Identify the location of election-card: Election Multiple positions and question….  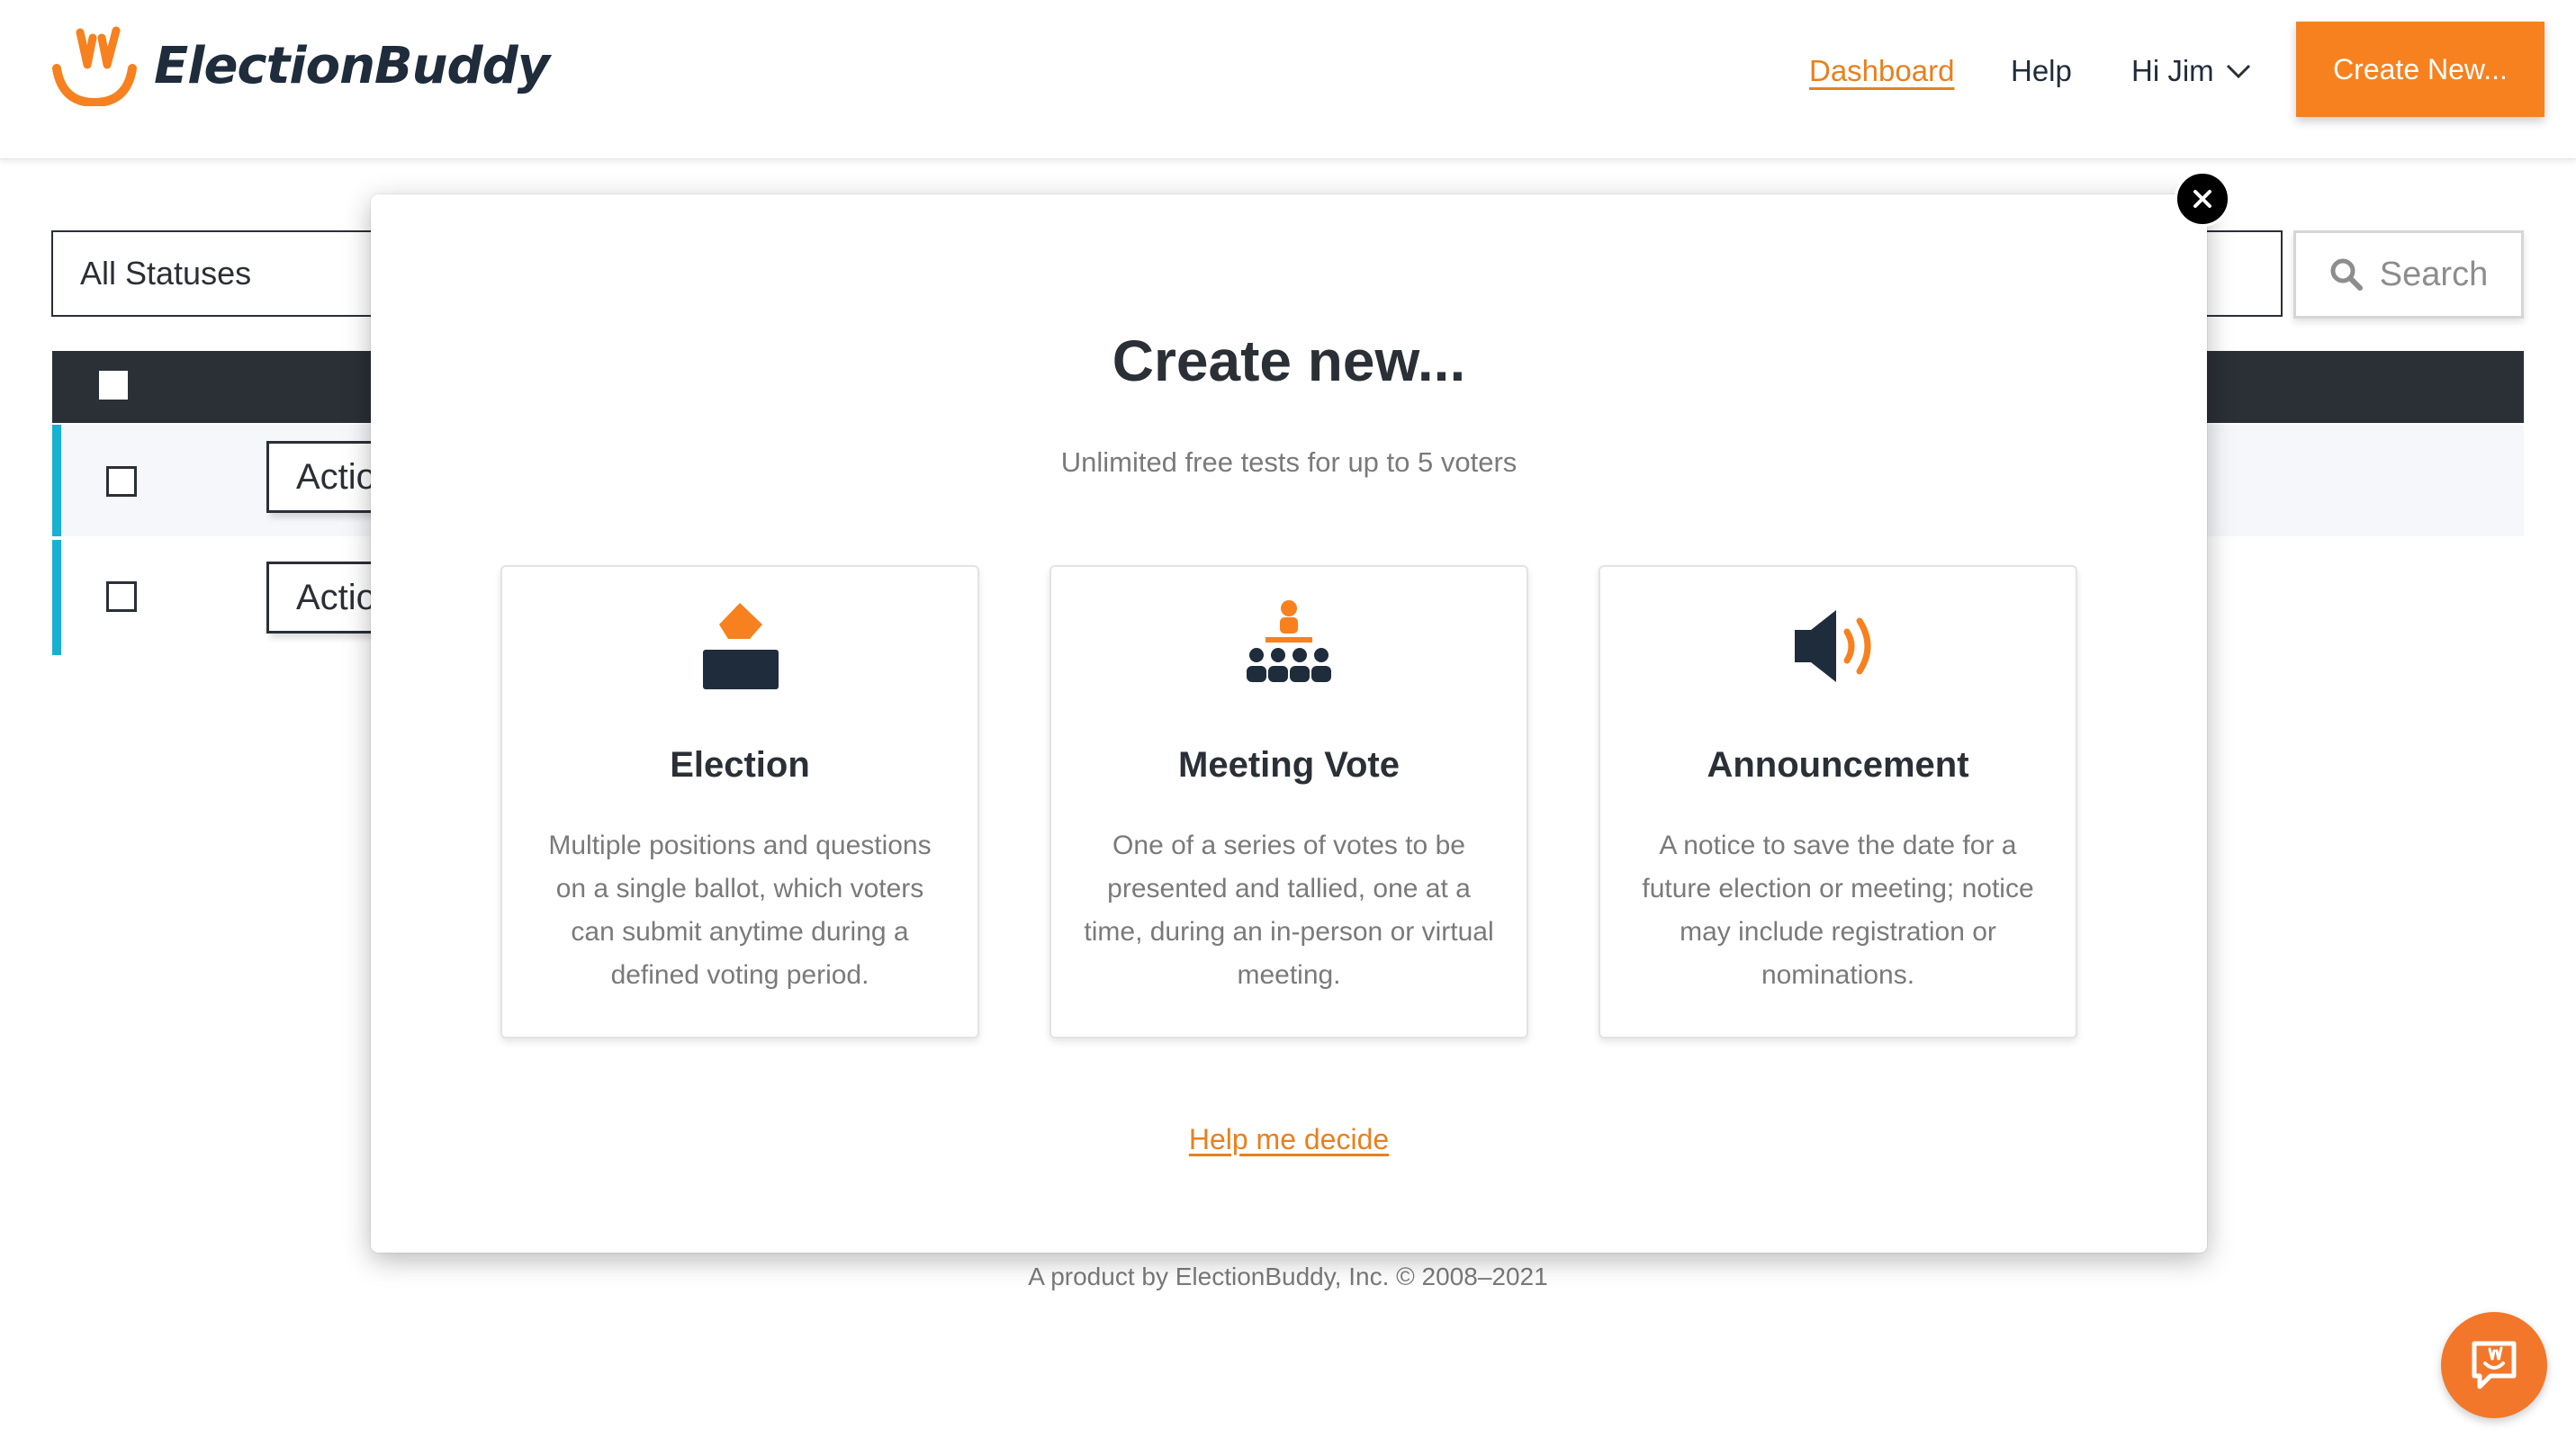
(739, 801).